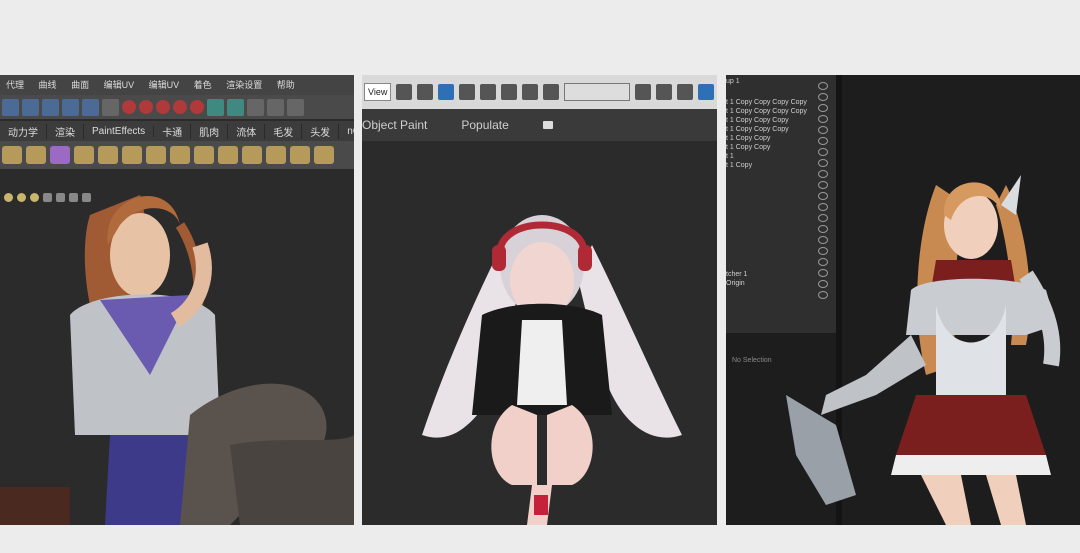  Describe the element at coordinates (552, 370) in the screenshot. I see `character-render-headphones-girl` at that location.